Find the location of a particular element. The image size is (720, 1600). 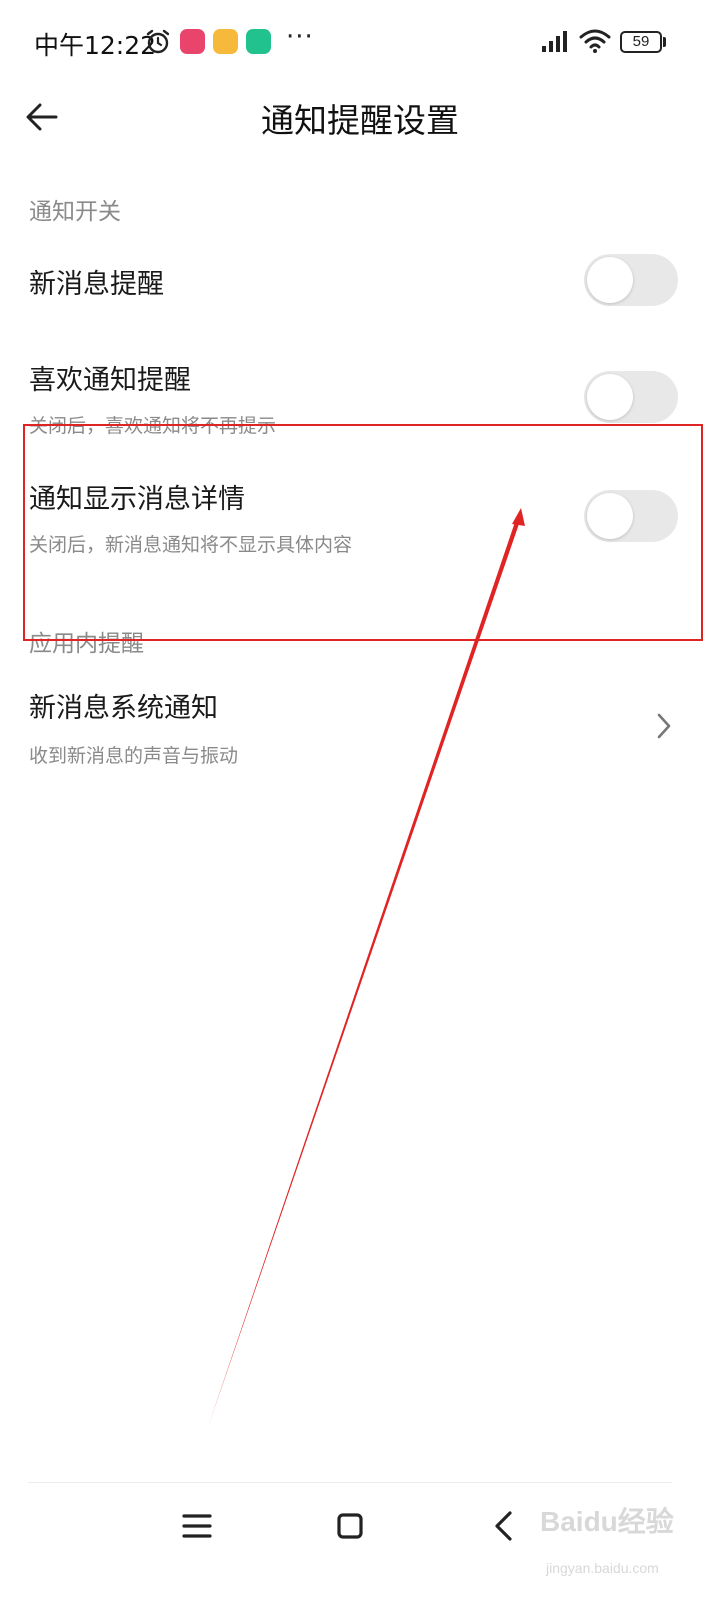

system-notification-label: 新消息系统通知 is located at coordinates (123, 705).